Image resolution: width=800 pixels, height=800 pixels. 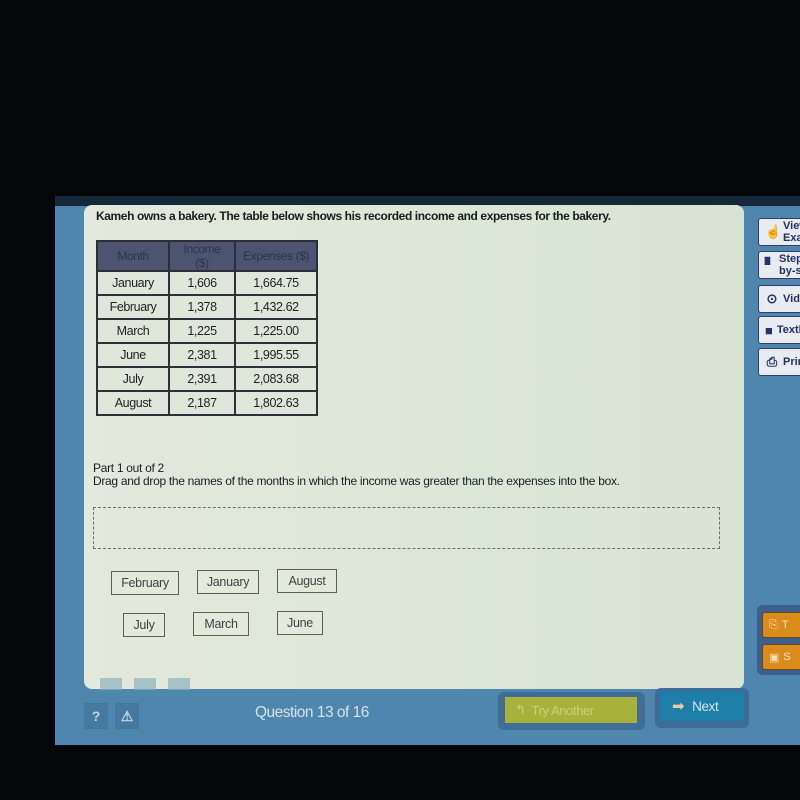 What do you see at coordinates (781, 657) in the screenshot?
I see `save-button: ▣ S` at bounding box center [781, 657].